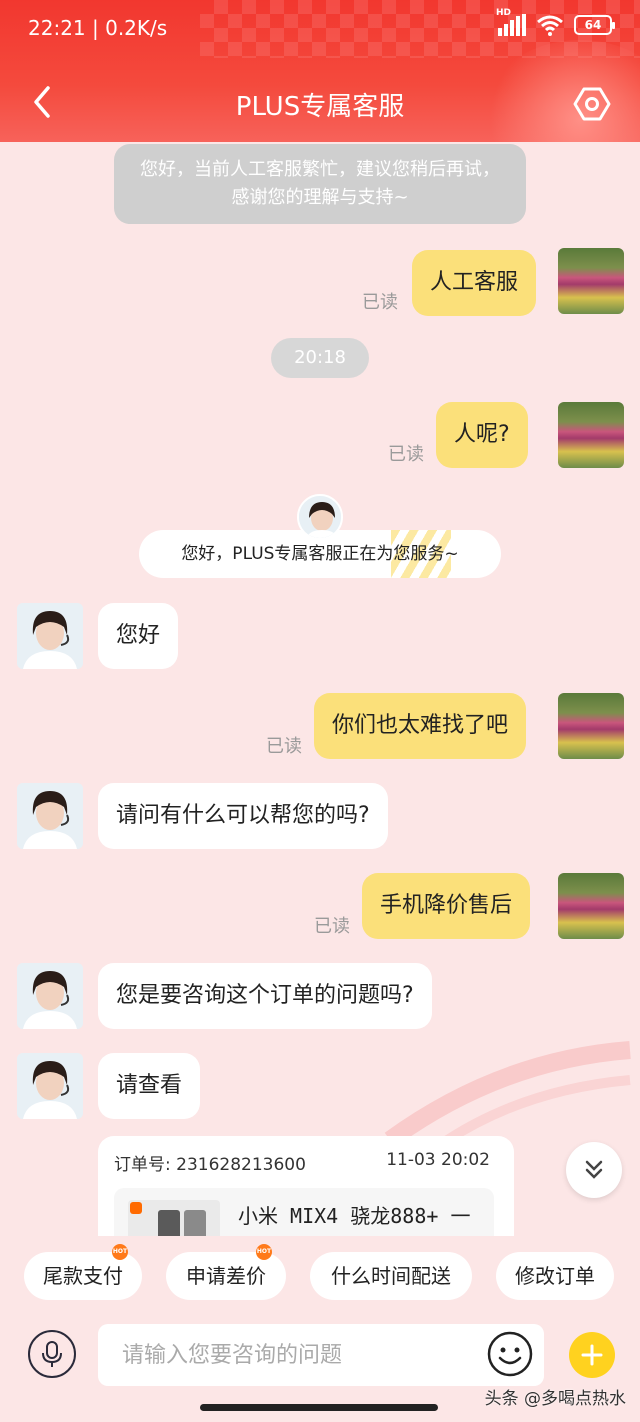  I want to click on chip-label: 什么时间配送, so click(391, 1276).